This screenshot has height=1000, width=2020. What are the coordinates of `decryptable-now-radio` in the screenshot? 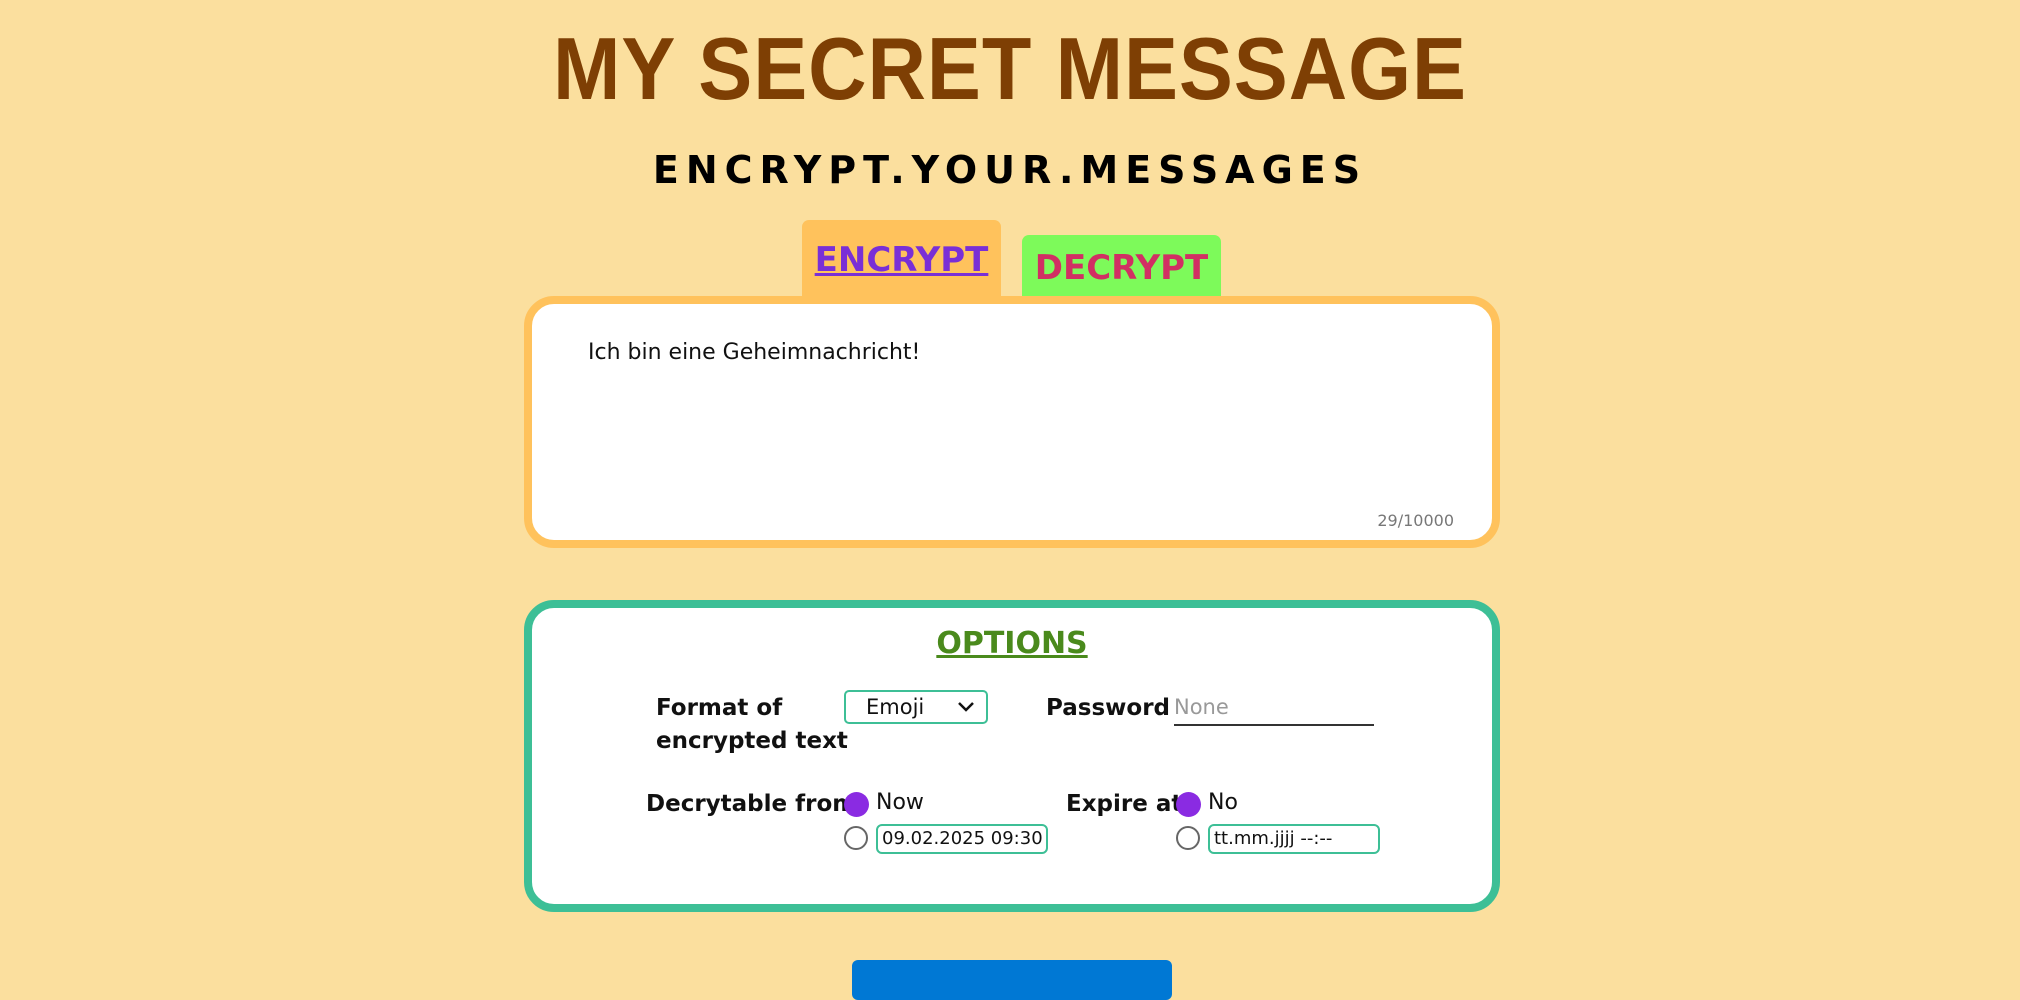 It's located at (856, 804).